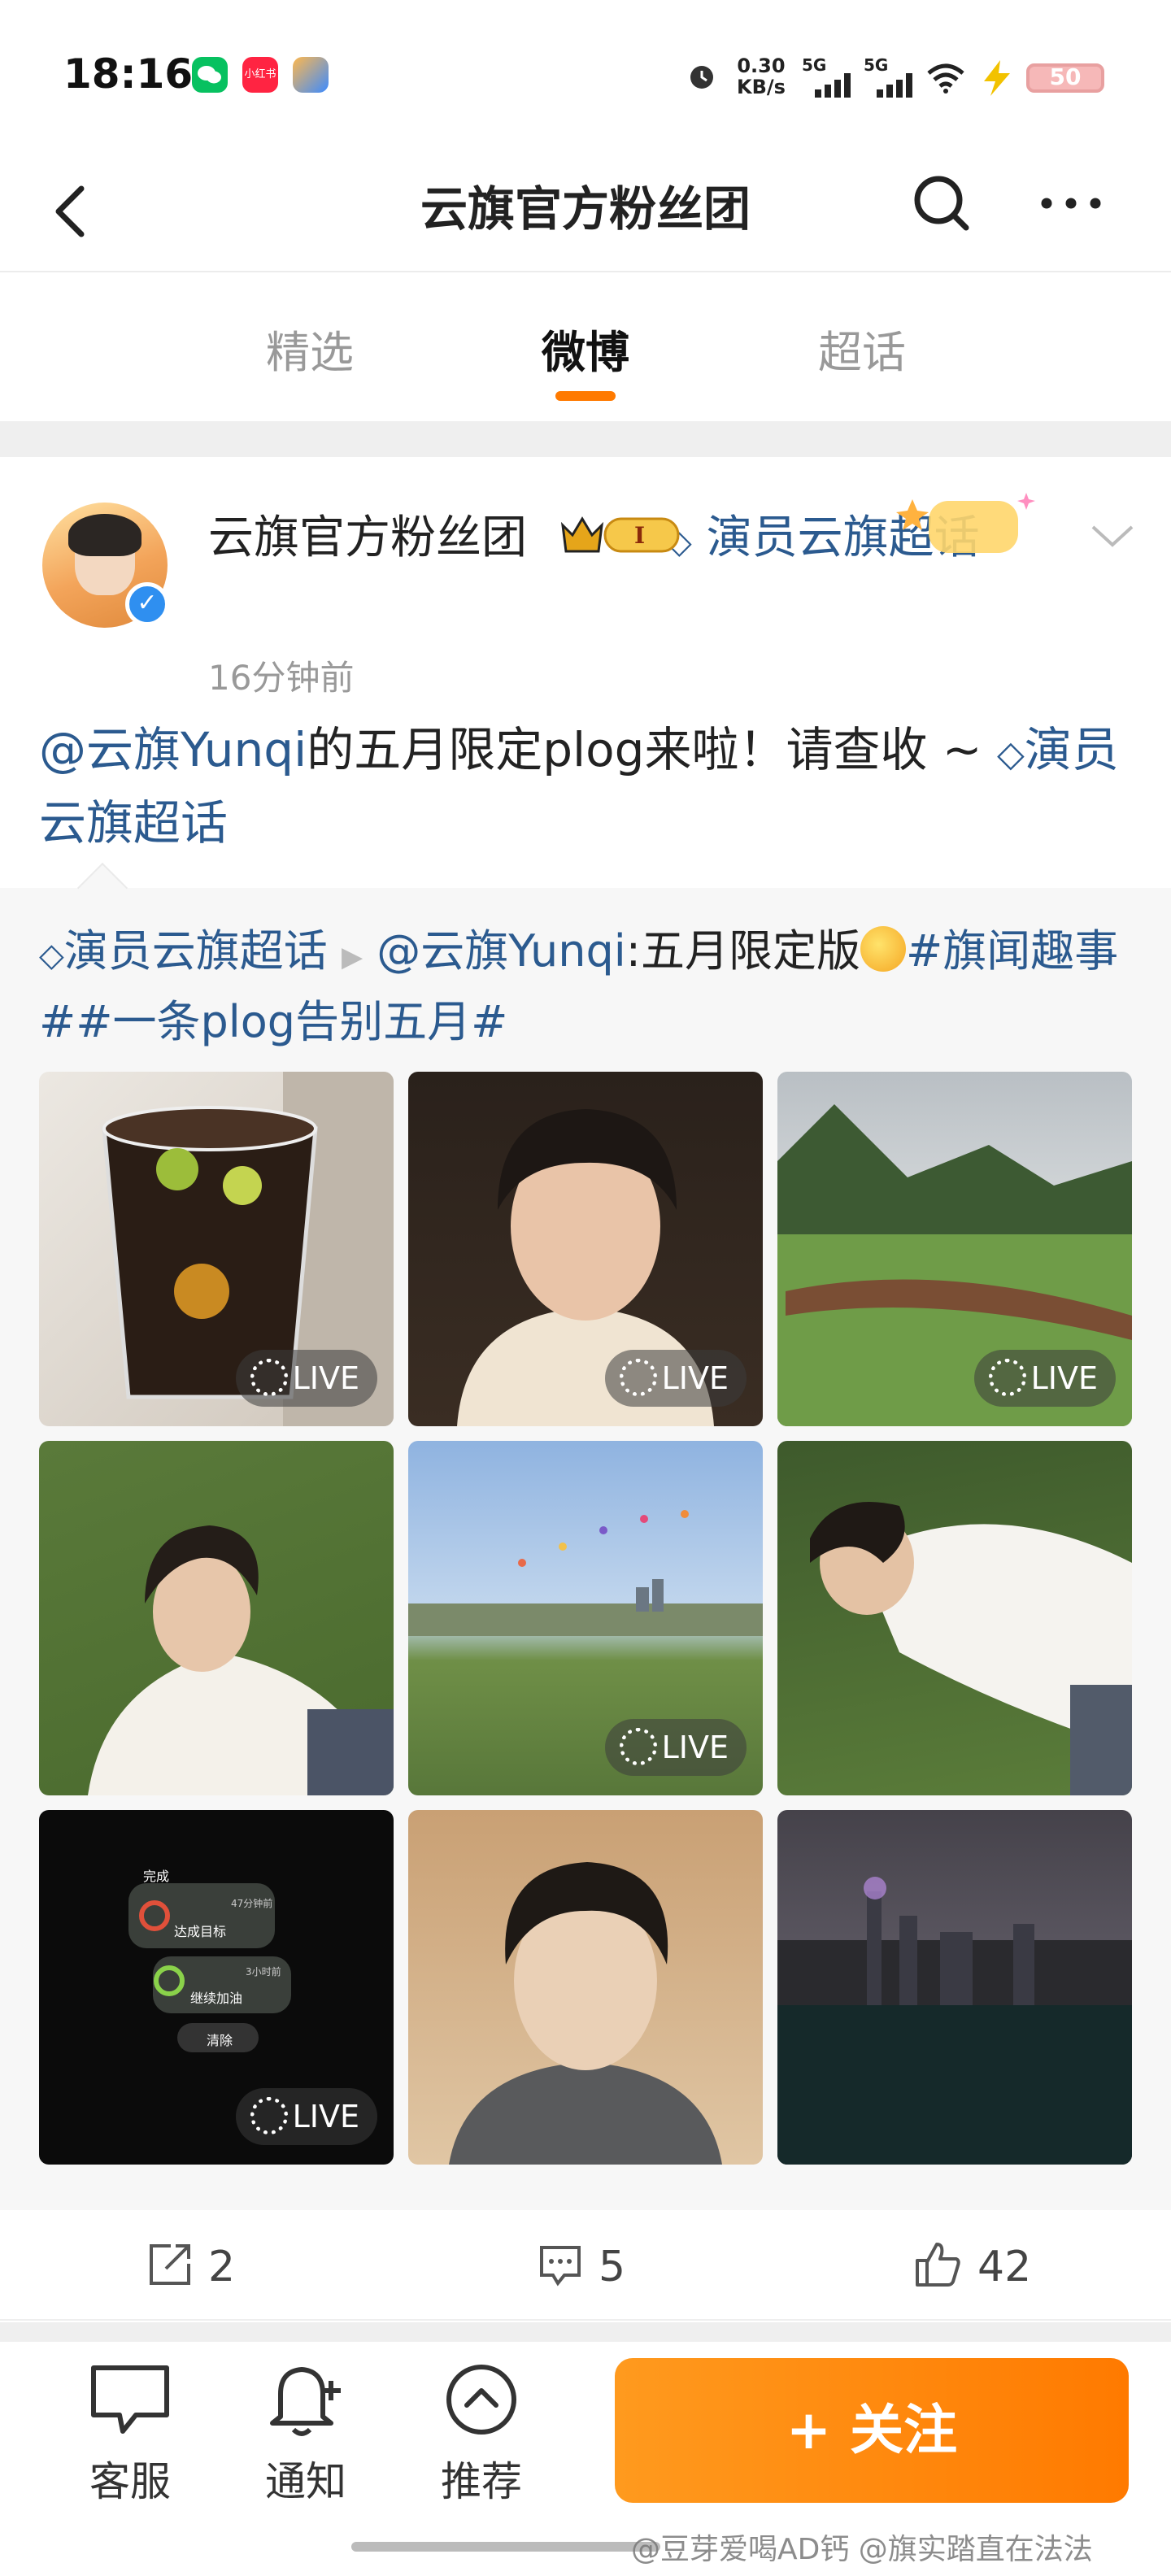 Image resolution: width=1171 pixels, height=2576 pixels. What do you see at coordinates (652, 750) in the screenshot?
I see `post-body-text: 的五月限定plog来啦！请查收 ~` at bounding box center [652, 750].